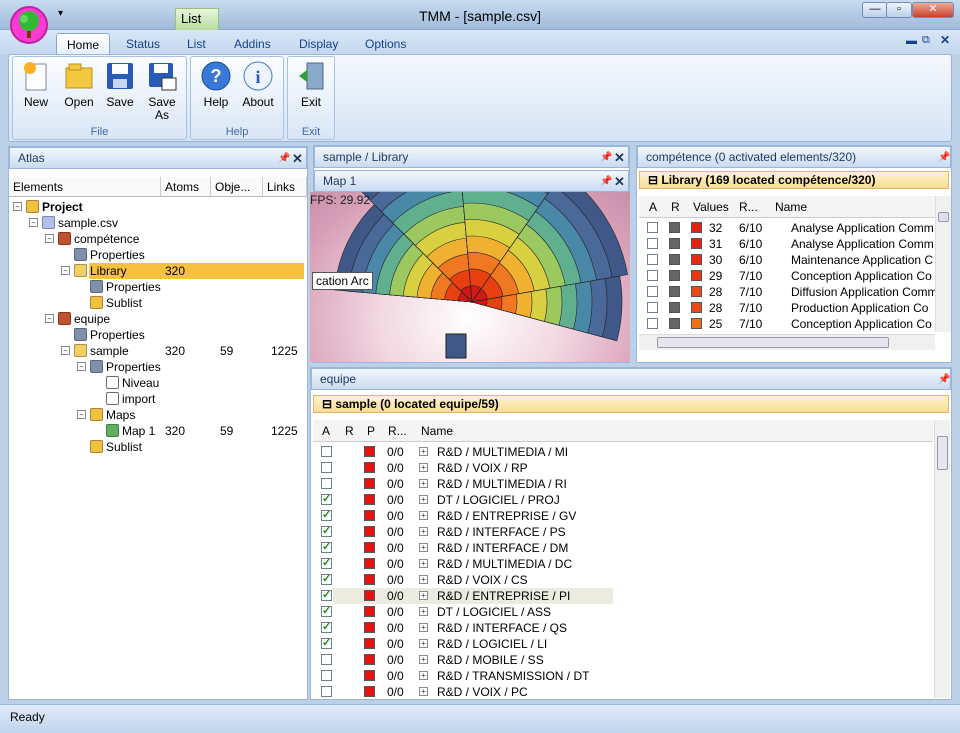 The image size is (960, 733). I want to click on column-atoms: Atoms, so click(186, 187).